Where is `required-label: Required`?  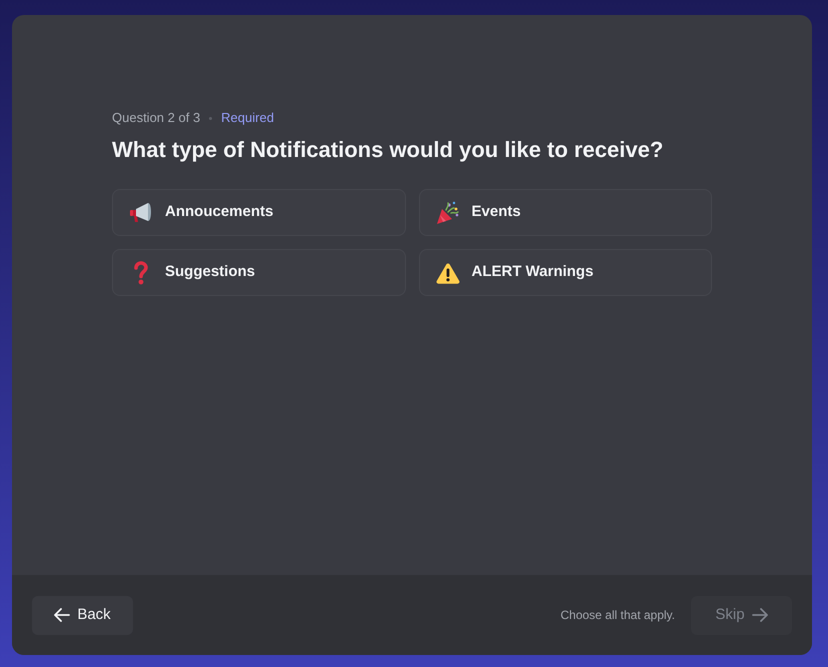
required-label: Required is located at coordinates (247, 118).